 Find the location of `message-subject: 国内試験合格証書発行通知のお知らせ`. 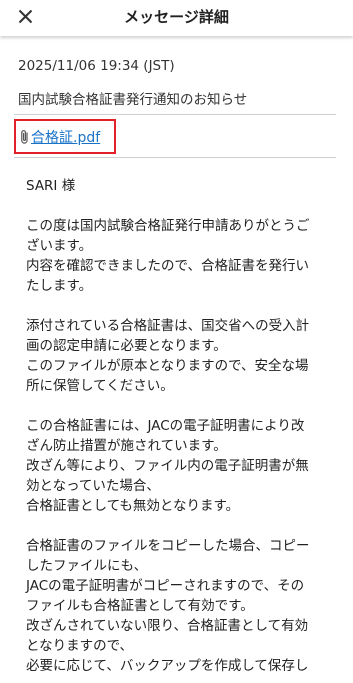

message-subject: 国内試験合格証書発行通知のお知らせ is located at coordinates (133, 100).